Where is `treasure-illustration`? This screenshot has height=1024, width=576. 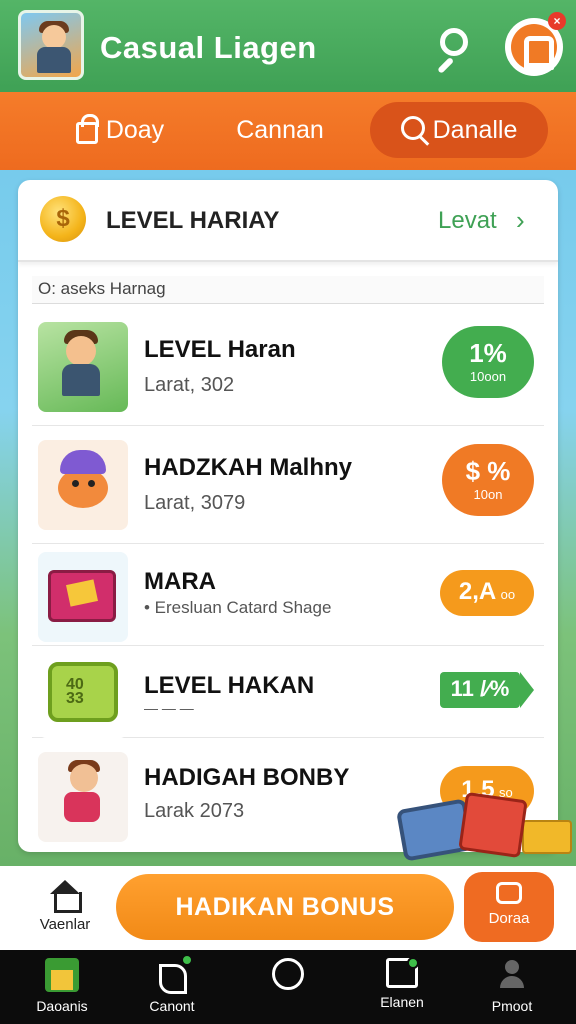 treasure-illustration is located at coordinates (464, 830).